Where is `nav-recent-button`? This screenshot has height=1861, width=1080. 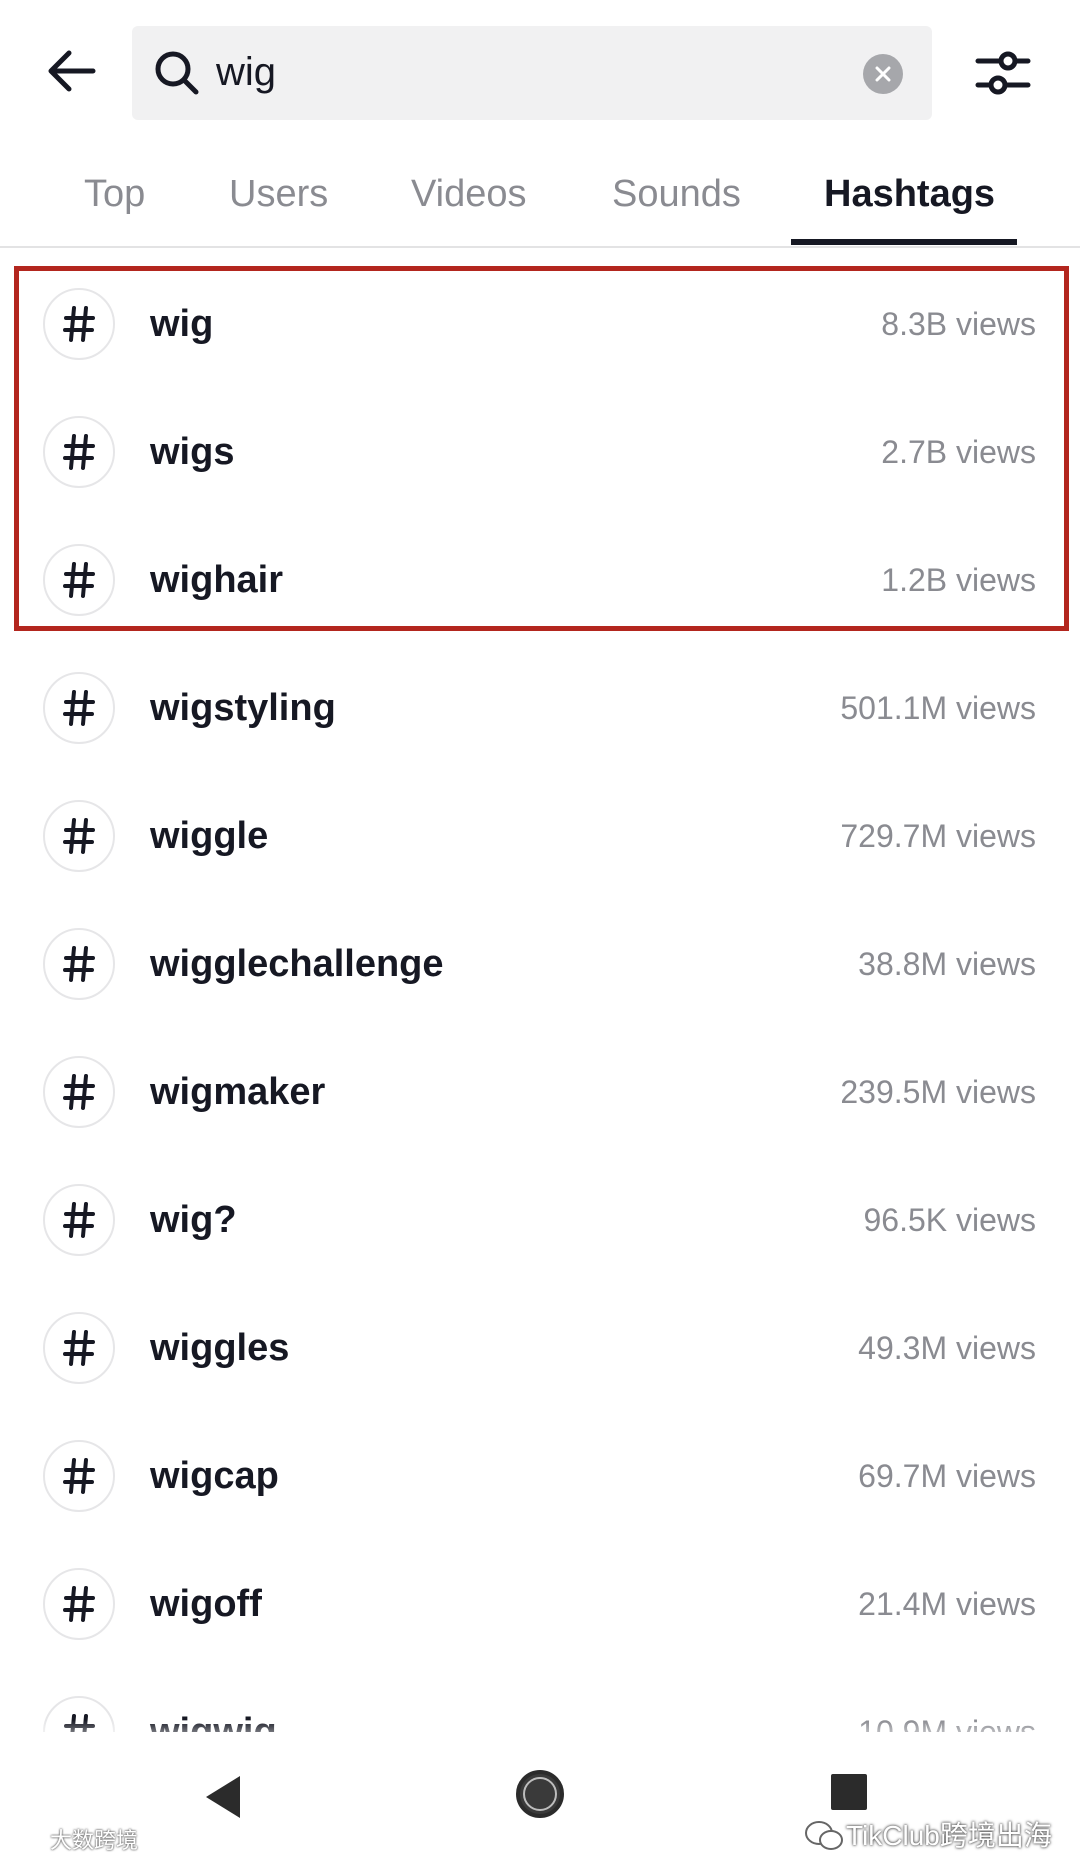
nav-recent-button is located at coordinates (849, 1792).